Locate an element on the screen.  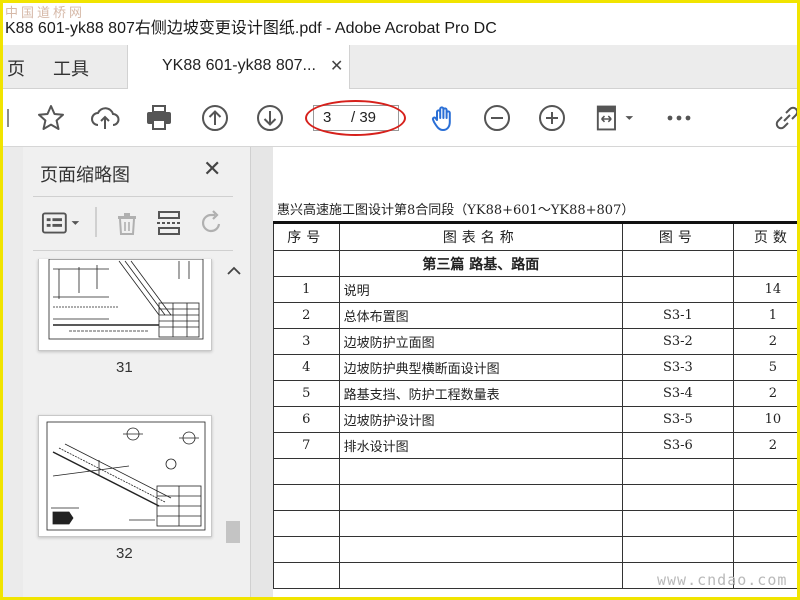
zoom-out-icon is located at coordinates (497, 118).